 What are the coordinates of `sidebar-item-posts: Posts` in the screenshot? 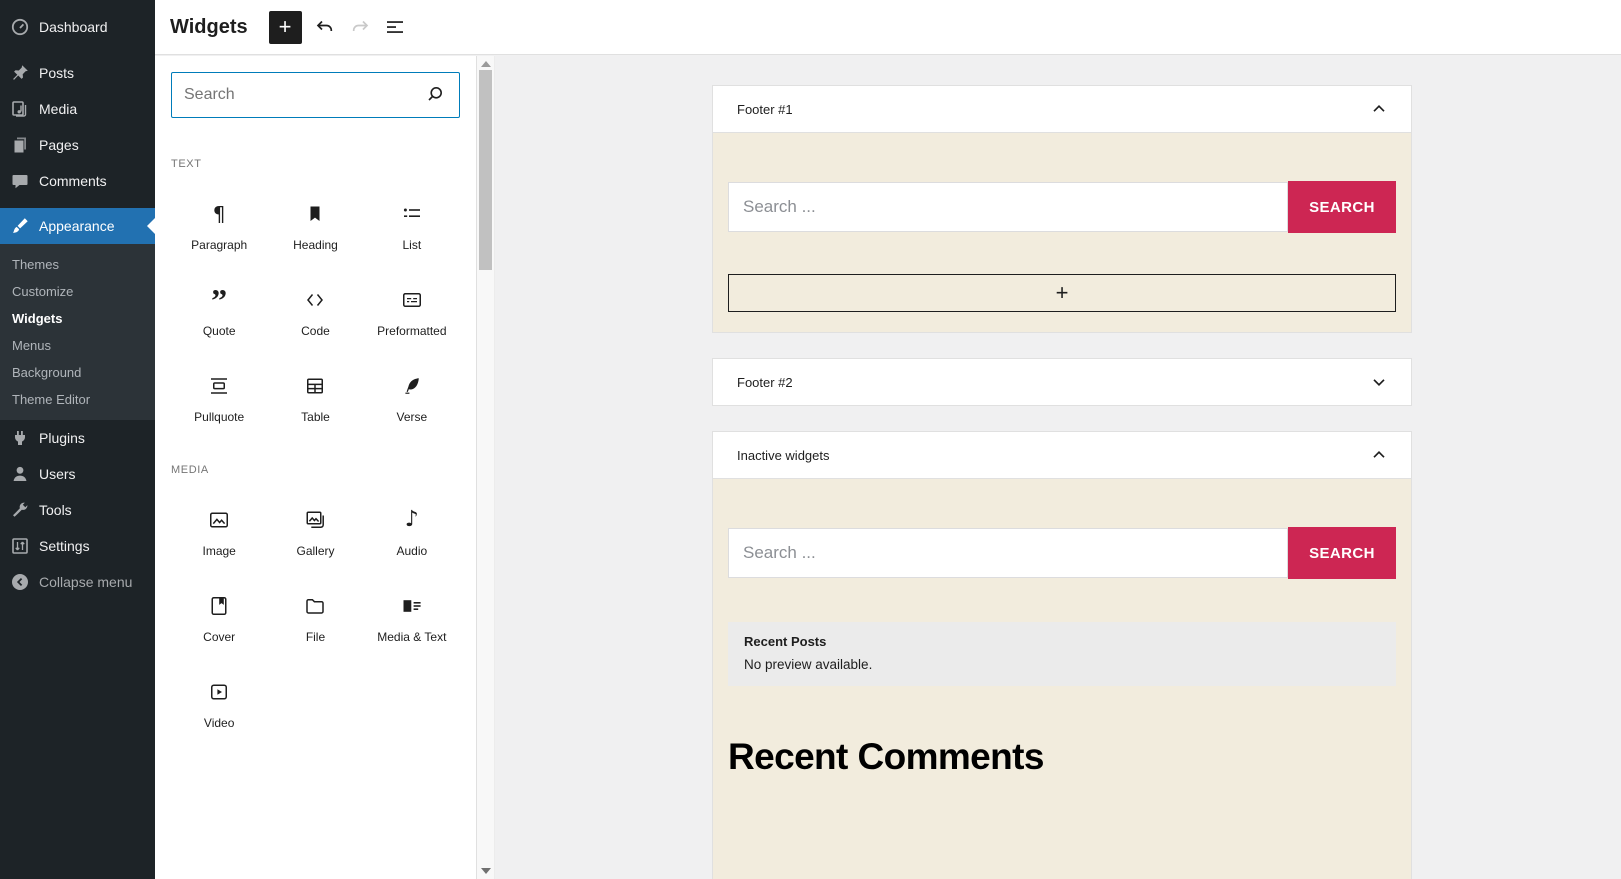 It's located at (77, 73).